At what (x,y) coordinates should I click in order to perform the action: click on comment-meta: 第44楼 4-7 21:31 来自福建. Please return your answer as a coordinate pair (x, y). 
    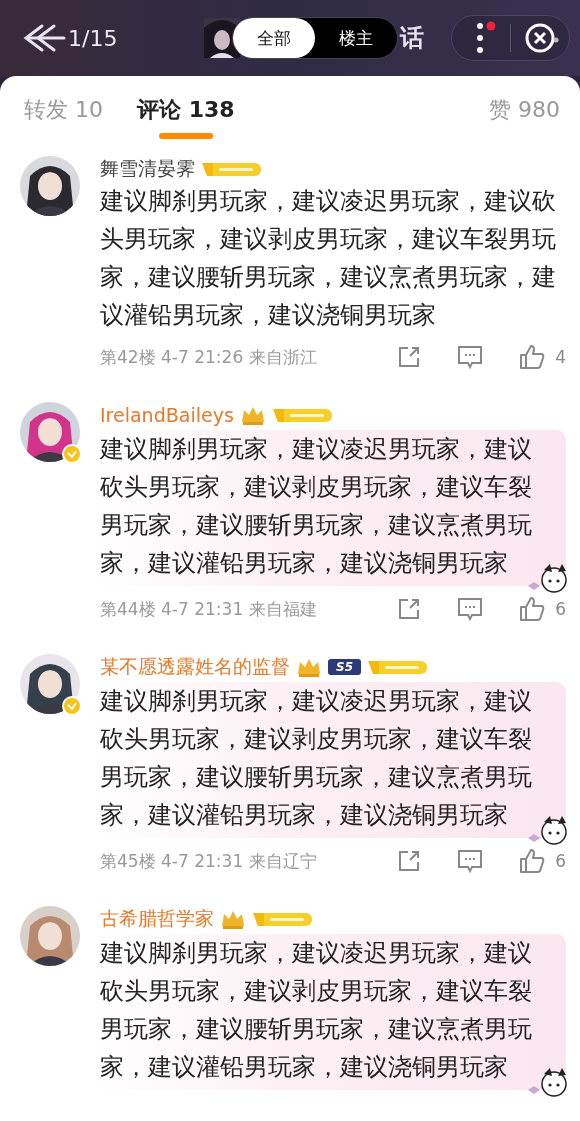
    Looking at the image, I should click on (208, 609).